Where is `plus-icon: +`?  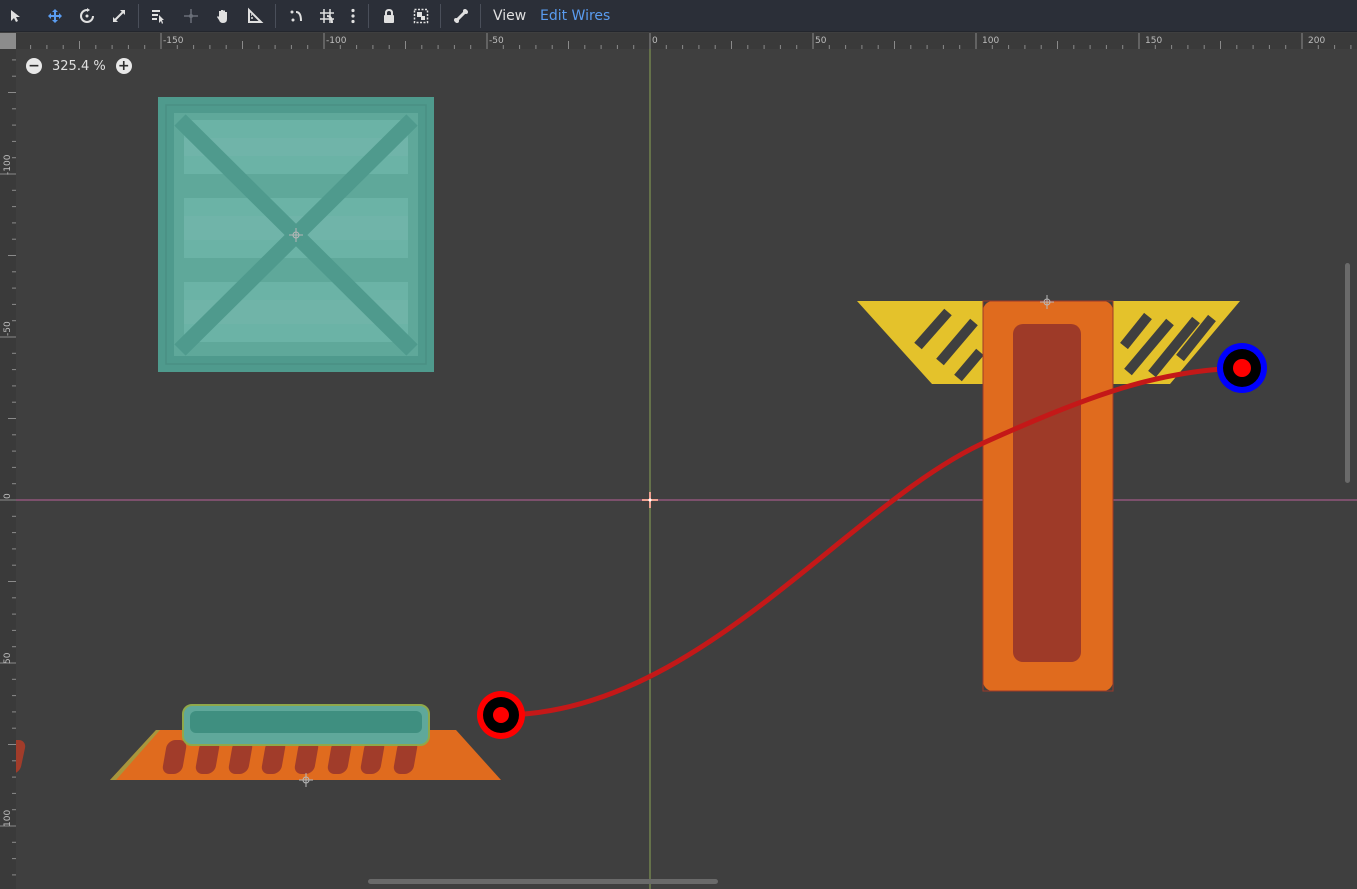
plus-icon: + is located at coordinates (123, 66).